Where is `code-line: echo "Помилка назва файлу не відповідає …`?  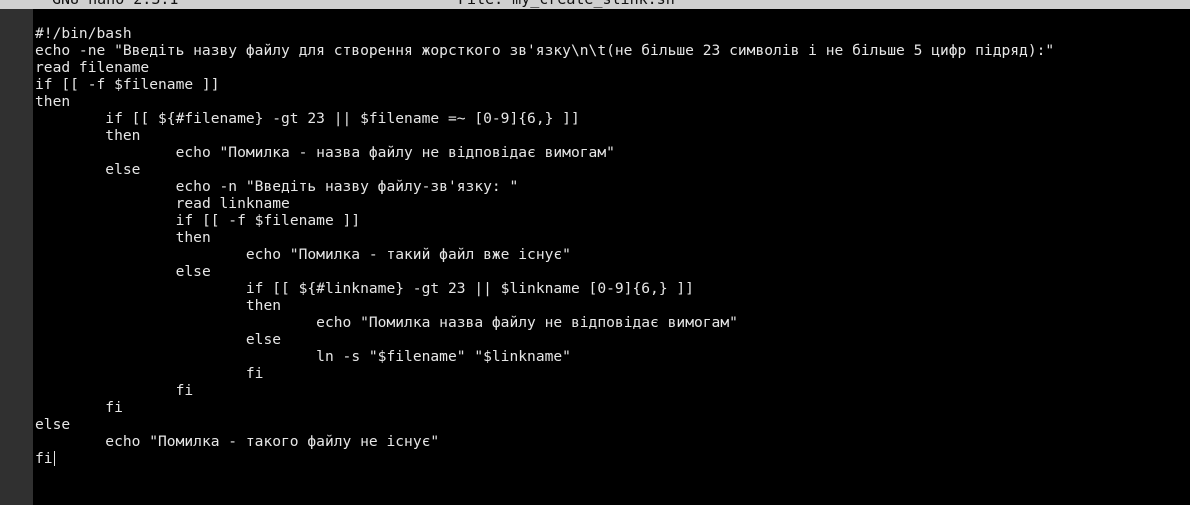 code-line: echo "Помилка назва файлу не відповідає … is located at coordinates (544, 322).